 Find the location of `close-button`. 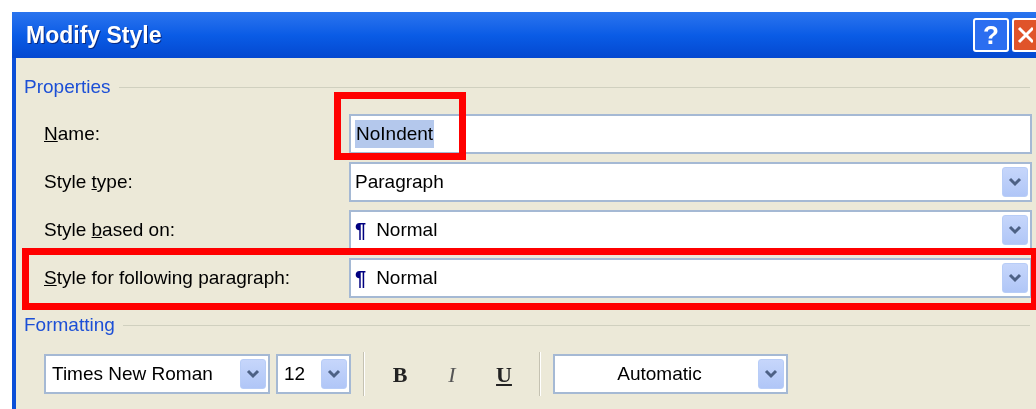

close-button is located at coordinates (1024, 35).